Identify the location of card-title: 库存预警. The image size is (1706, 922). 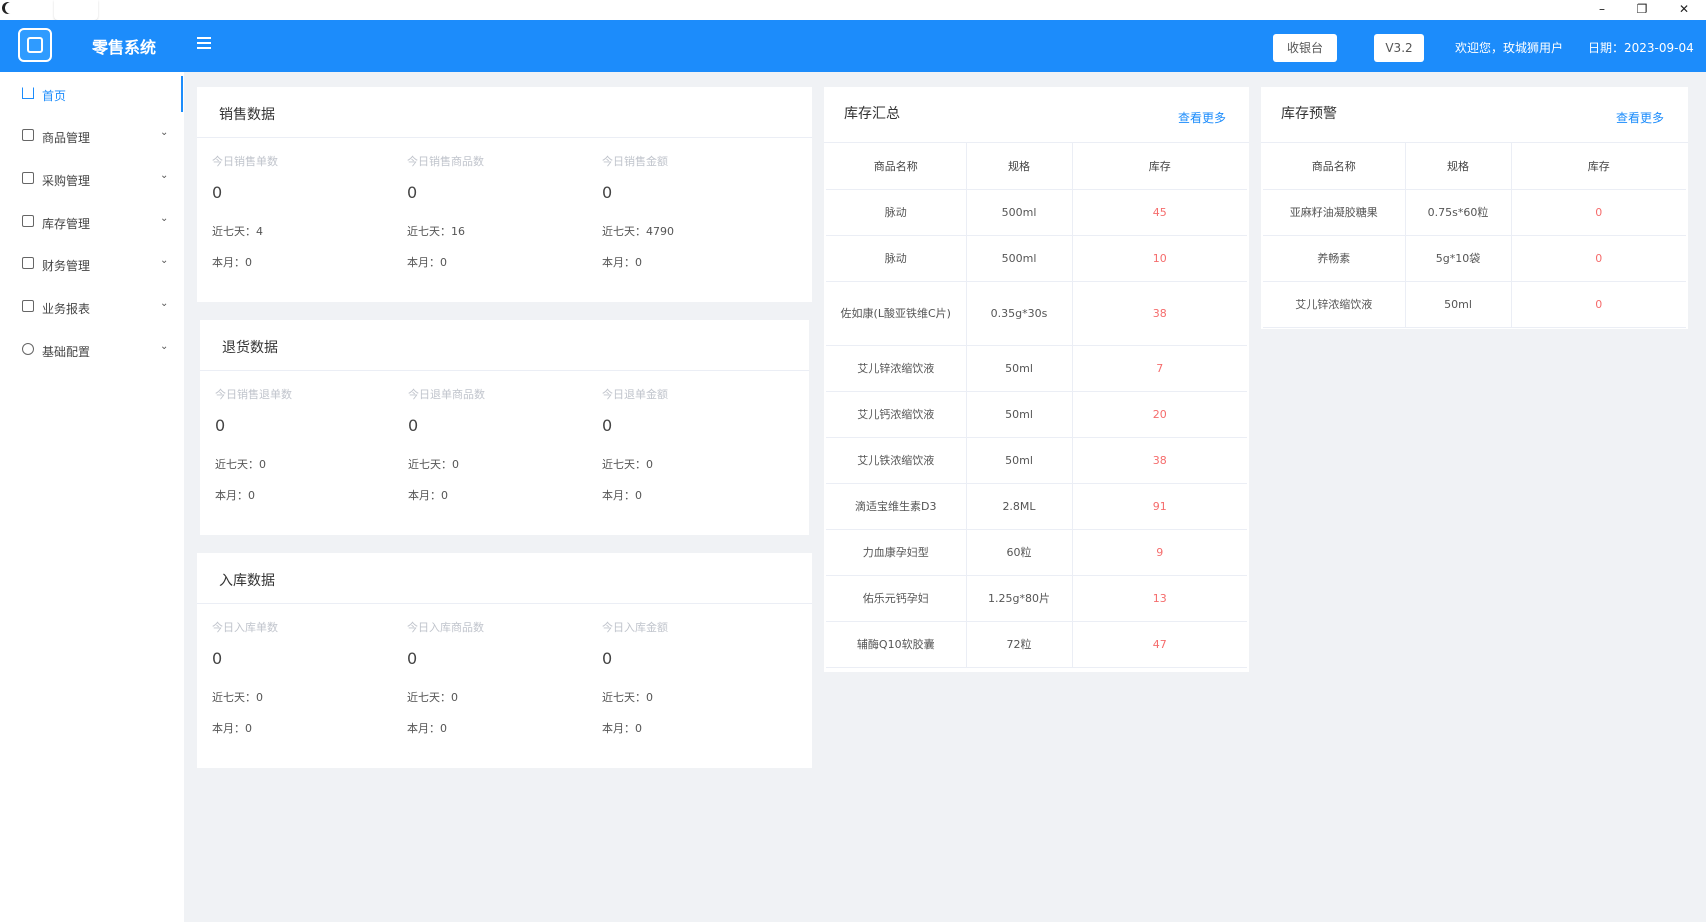
(1309, 114).